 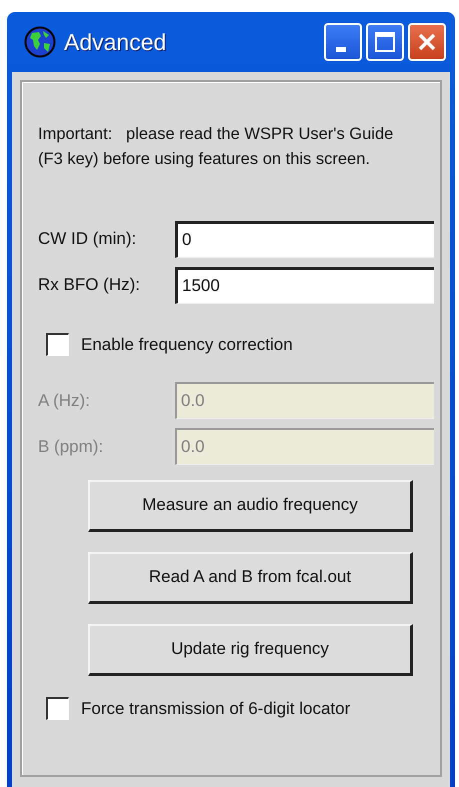 What do you see at coordinates (40, 42) in the screenshot?
I see `globe-icon` at bounding box center [40, 42].